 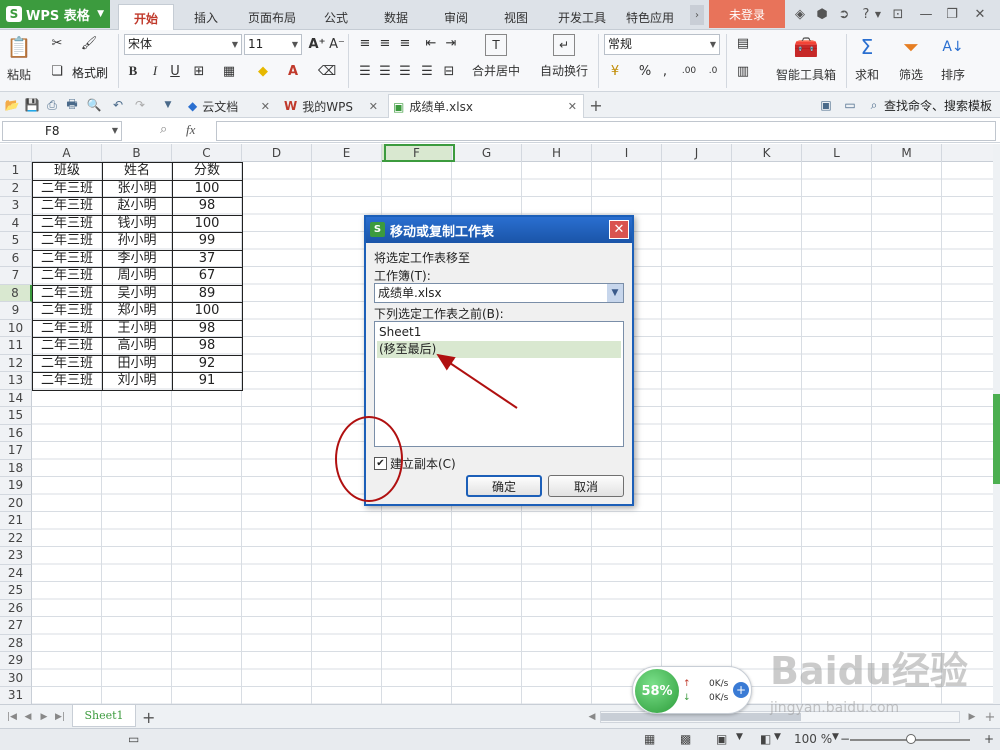 What do you see at coordinates (16, 556) in the screenshot?
I see `row-header-23: 23` at bounding box center [16, 556].